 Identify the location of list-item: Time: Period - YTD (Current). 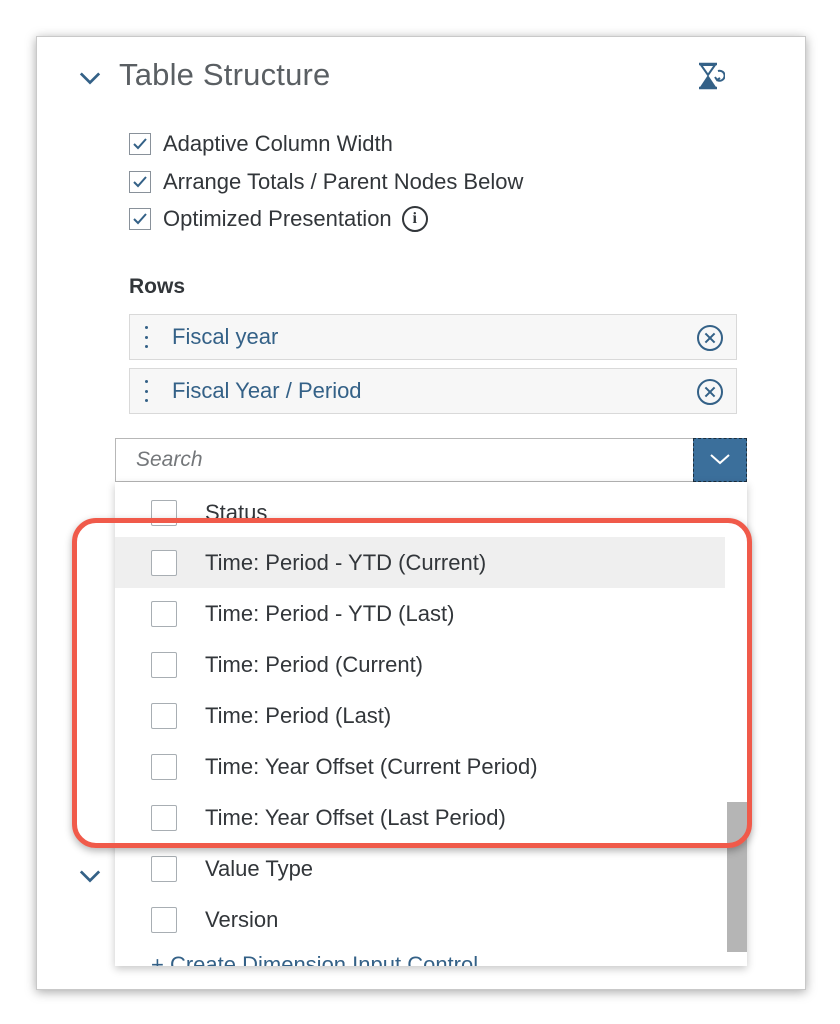
(420, 562).